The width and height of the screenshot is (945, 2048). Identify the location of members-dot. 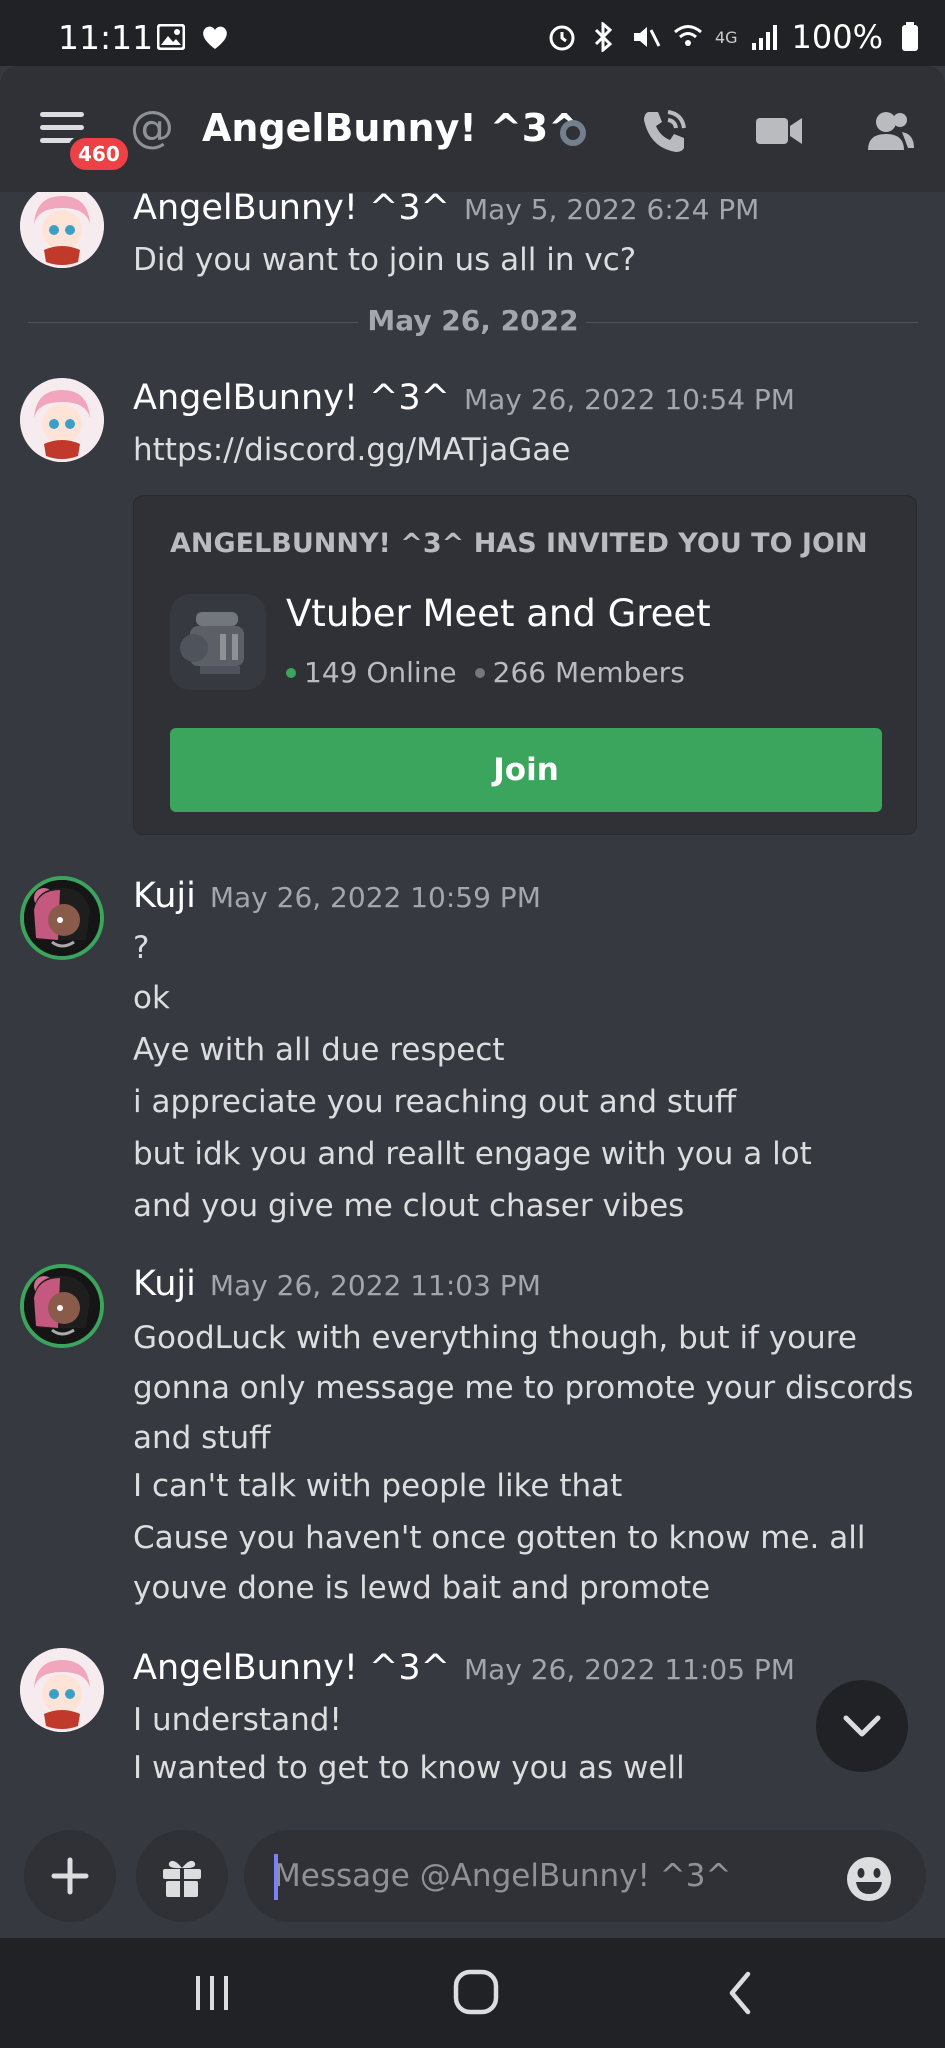
(479, 672).